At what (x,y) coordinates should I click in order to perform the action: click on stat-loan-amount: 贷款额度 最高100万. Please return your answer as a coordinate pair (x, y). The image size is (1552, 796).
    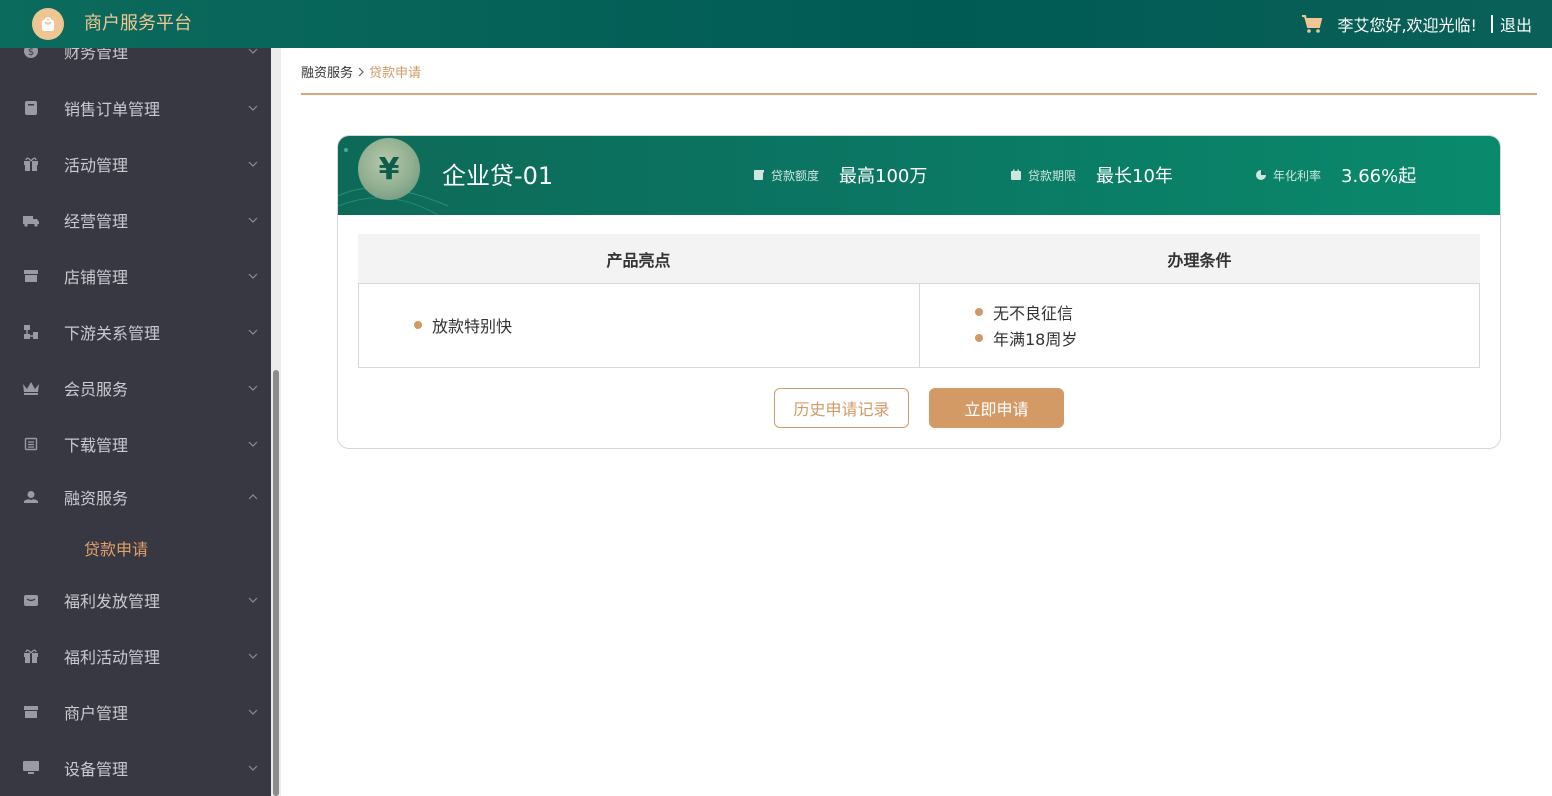
    Looking at the image, I should click on (840, 175).